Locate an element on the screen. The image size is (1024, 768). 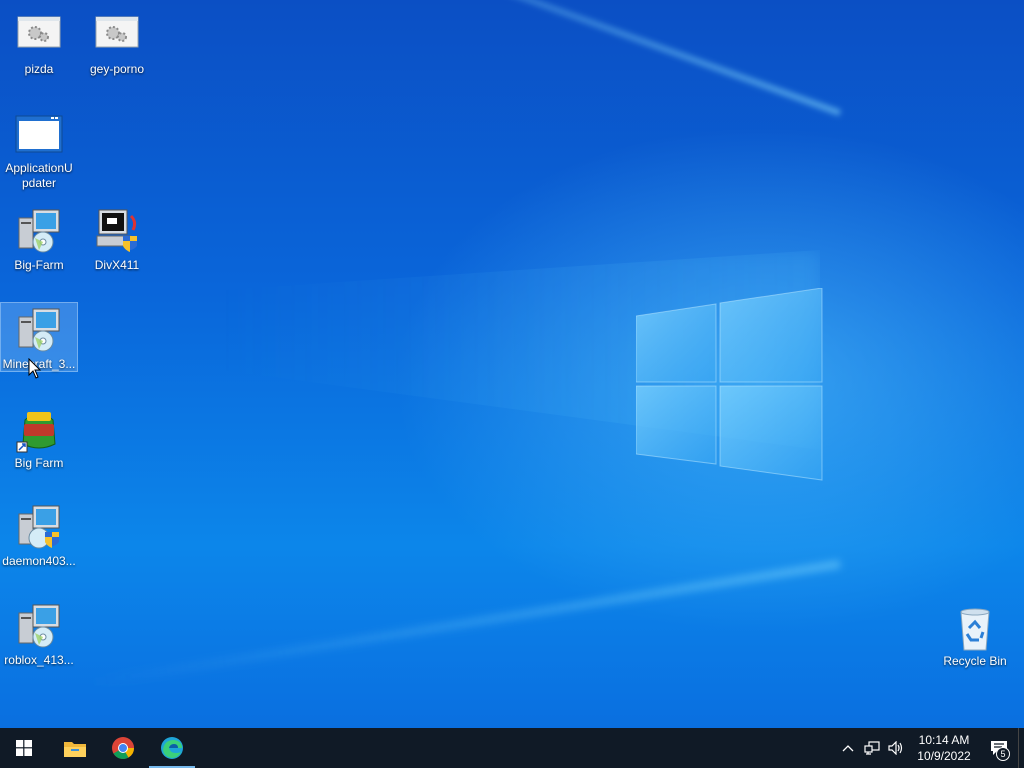
icon-label: gey-porno is located at coordinates (117, 69).